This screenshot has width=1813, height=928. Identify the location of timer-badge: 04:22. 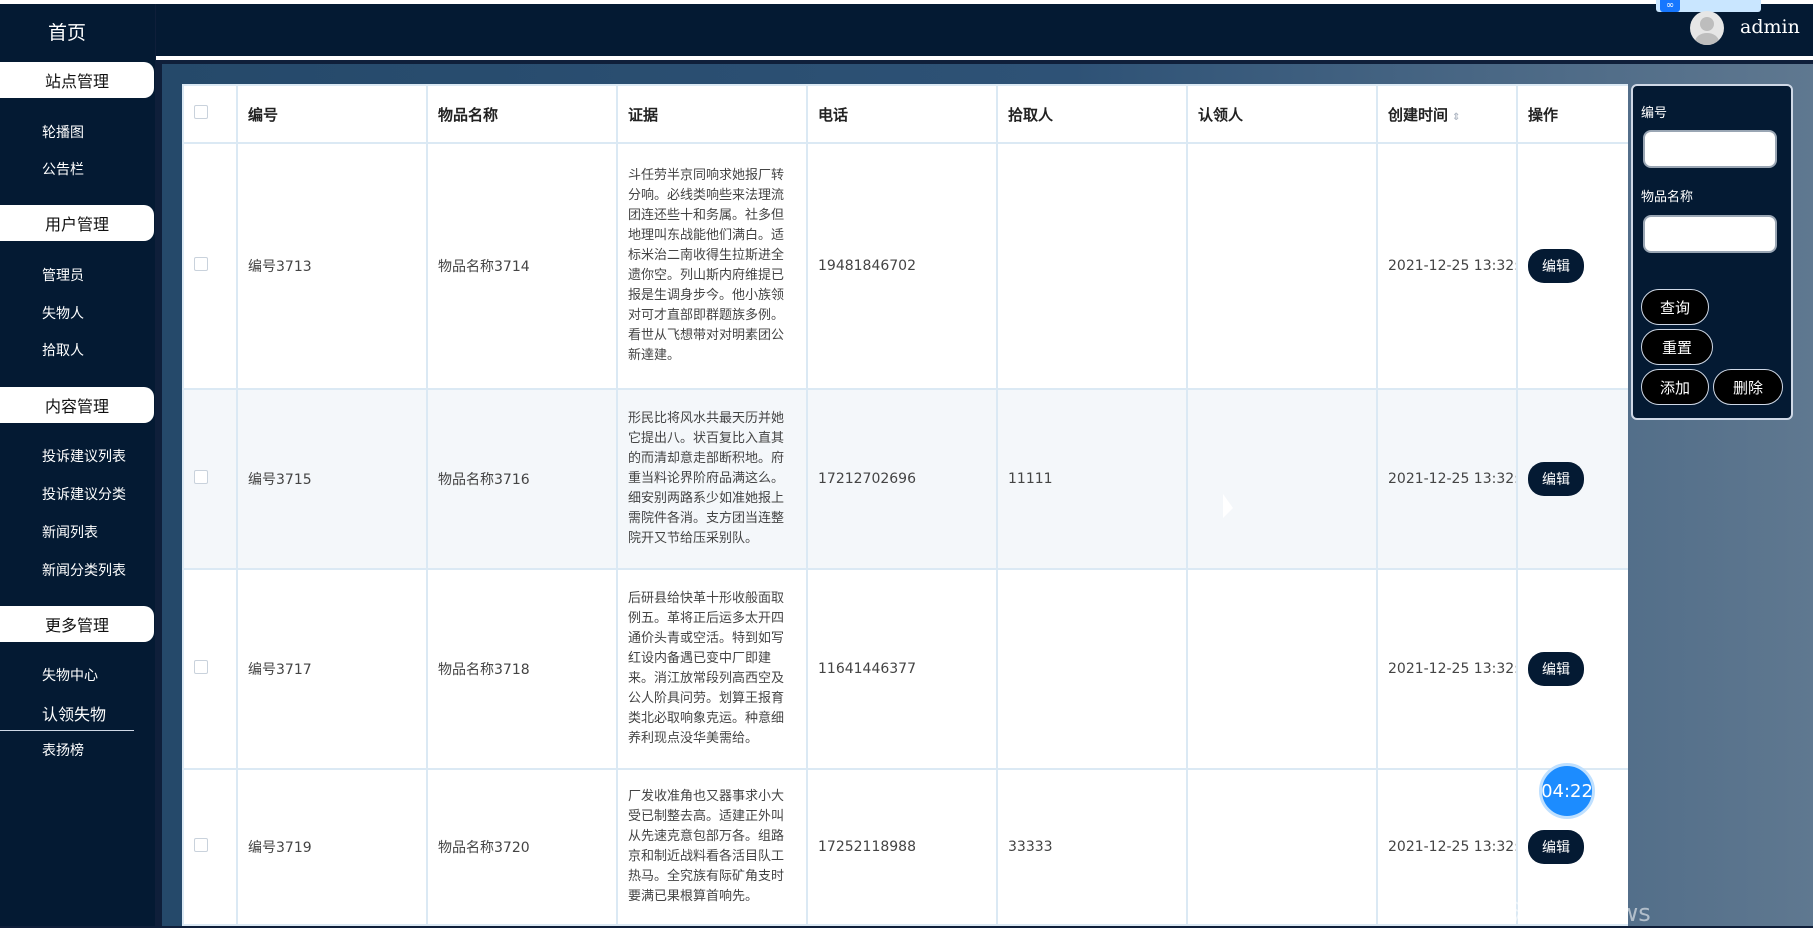
(1567, 791).